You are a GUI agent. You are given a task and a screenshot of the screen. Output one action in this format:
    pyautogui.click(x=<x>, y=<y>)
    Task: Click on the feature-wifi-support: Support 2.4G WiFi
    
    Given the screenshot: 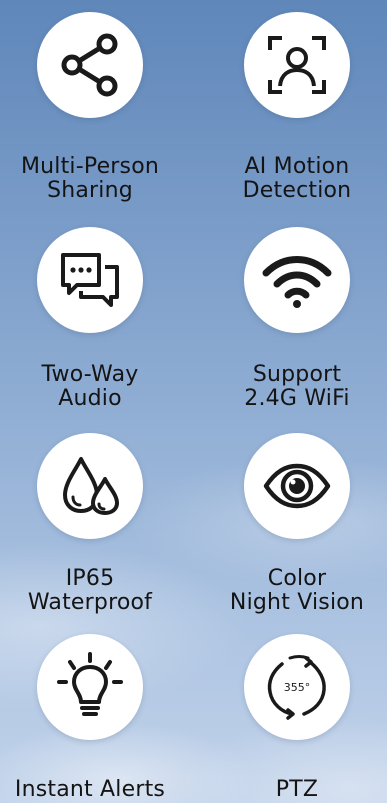 What is the action you would take?
    pyautogui.click(x=297, y=320)
    